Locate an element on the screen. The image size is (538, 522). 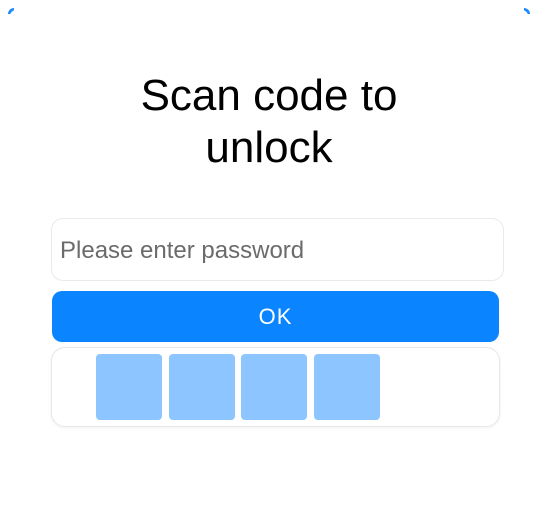
ok-button: OK is located at coordinates (275, 316).